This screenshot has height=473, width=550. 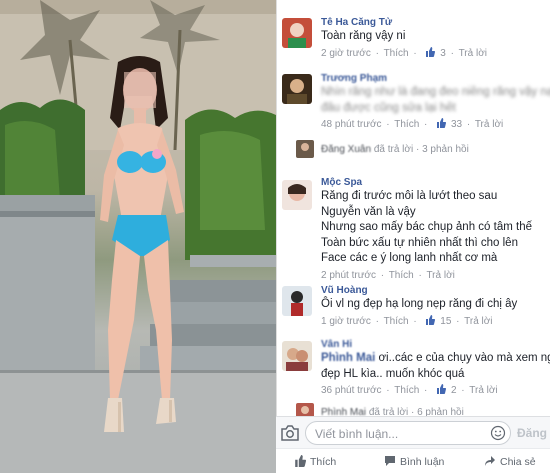 I want to click on comment-input-wrapper, so click(x=408, y=433).